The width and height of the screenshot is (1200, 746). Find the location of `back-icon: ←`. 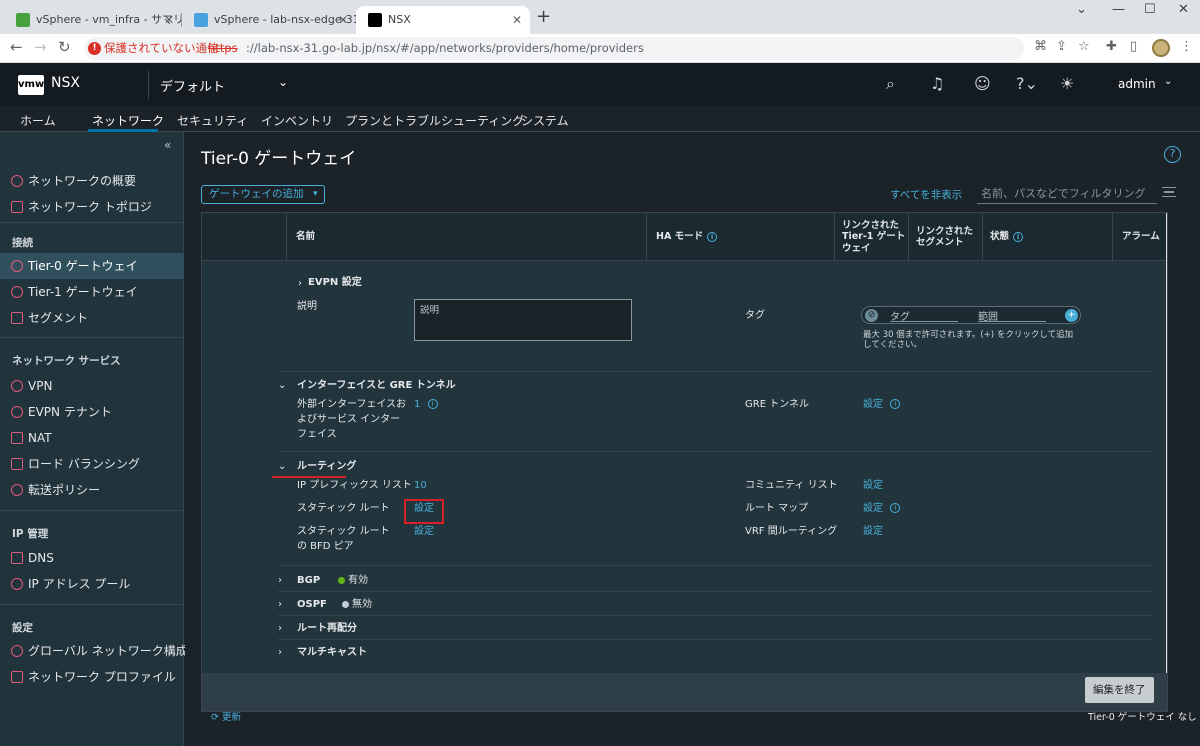

back-icon: ← is located at coordinates (16, 47).